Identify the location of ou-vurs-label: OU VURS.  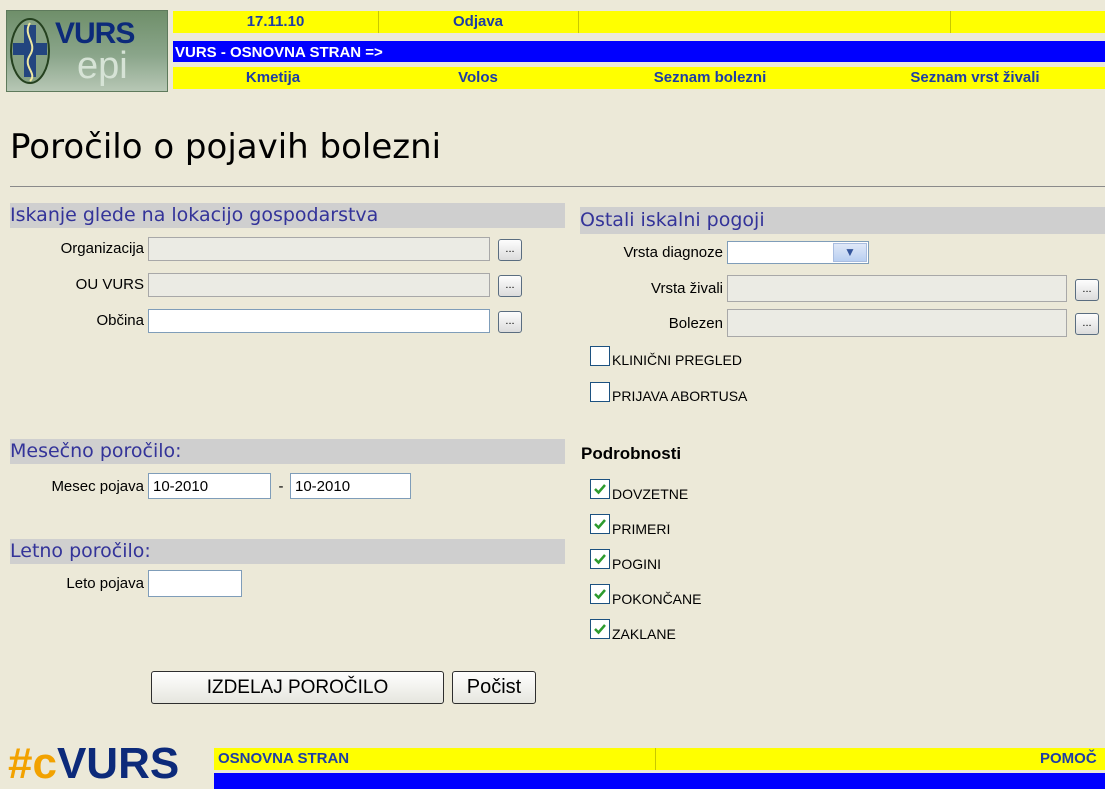
(109, 284).